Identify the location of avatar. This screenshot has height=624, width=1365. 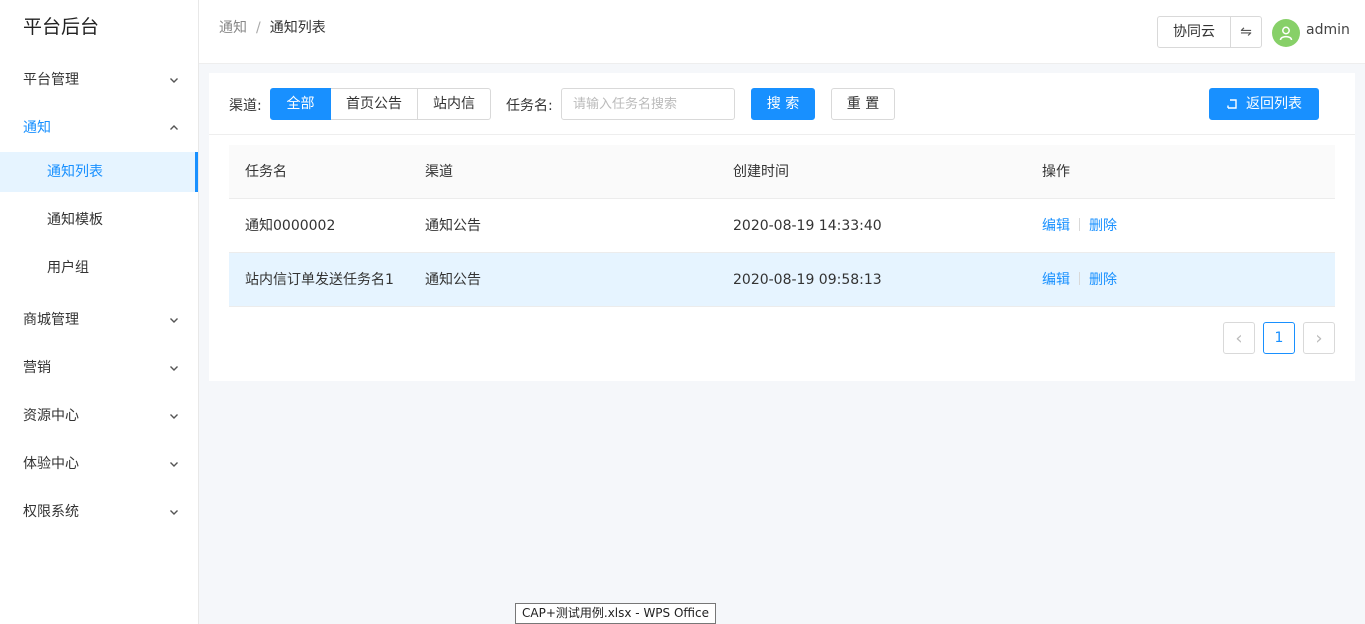
(1286, 33).